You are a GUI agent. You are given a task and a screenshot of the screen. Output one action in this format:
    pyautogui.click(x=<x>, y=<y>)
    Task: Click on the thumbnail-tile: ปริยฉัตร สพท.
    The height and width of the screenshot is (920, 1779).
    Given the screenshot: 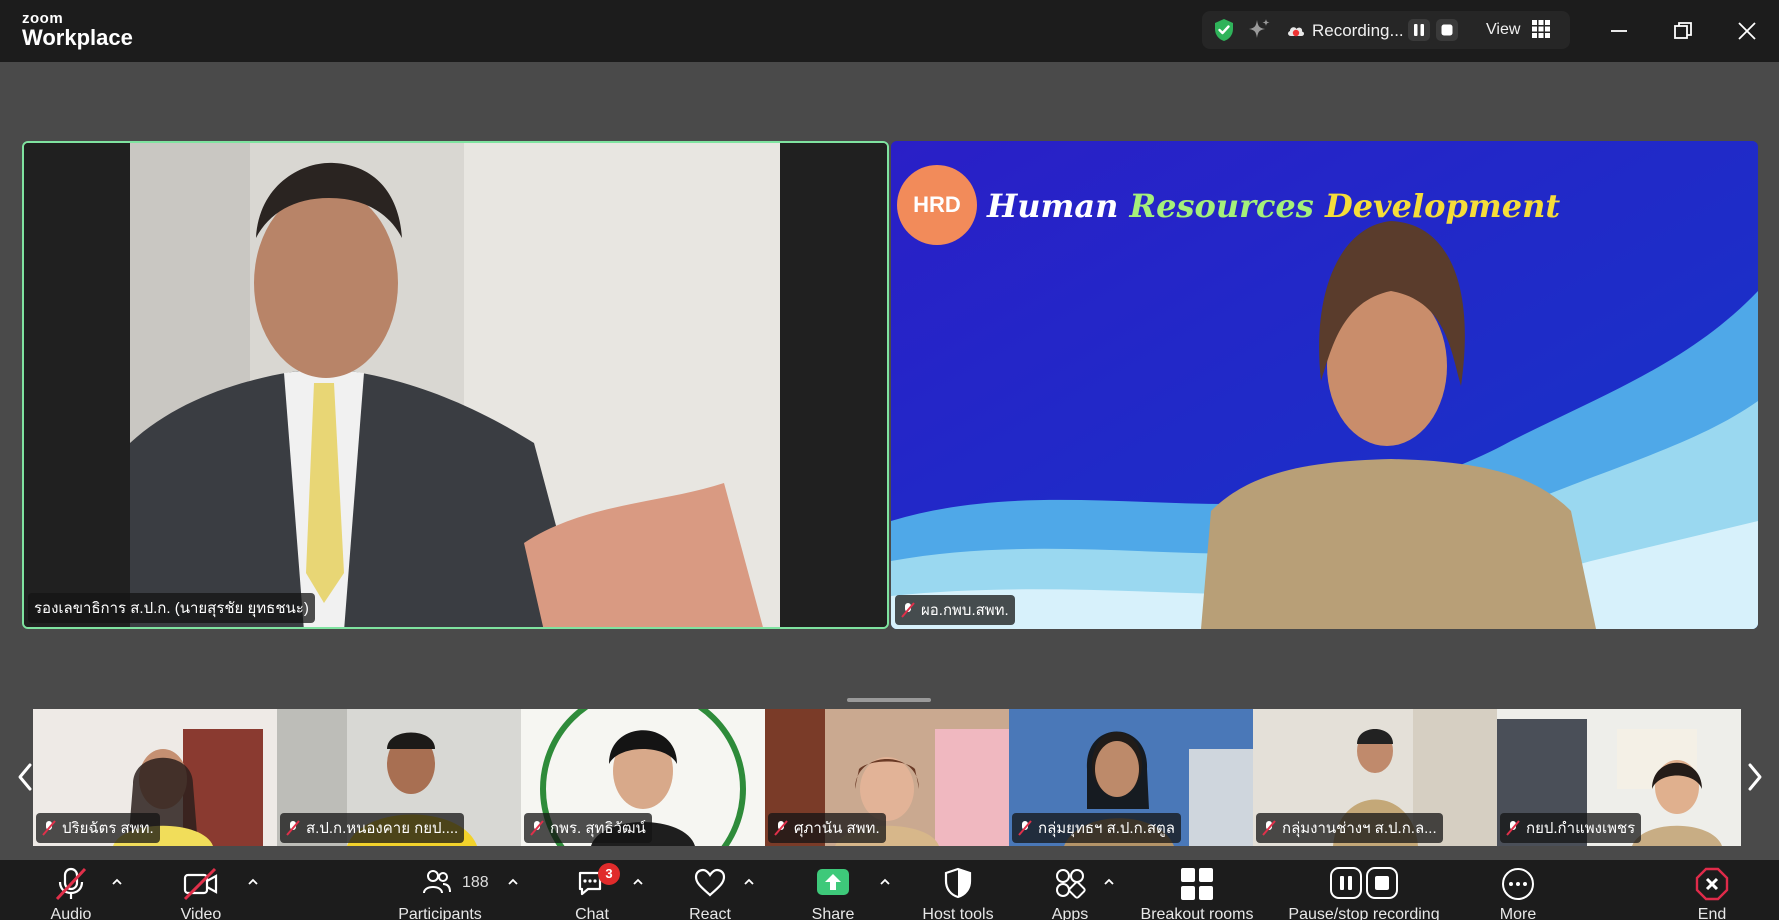 What is the action you would take?
    pyautogui.click(x=155, y=777)
    